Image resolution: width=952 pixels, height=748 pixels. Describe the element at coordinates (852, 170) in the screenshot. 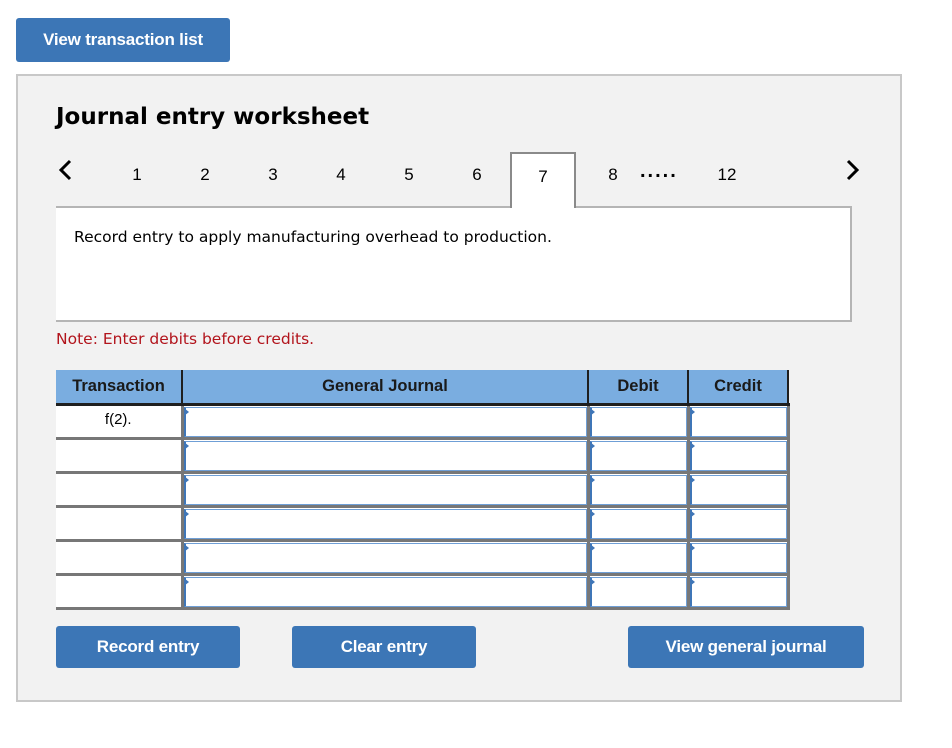

I see `chevron-right-icon` at that location.